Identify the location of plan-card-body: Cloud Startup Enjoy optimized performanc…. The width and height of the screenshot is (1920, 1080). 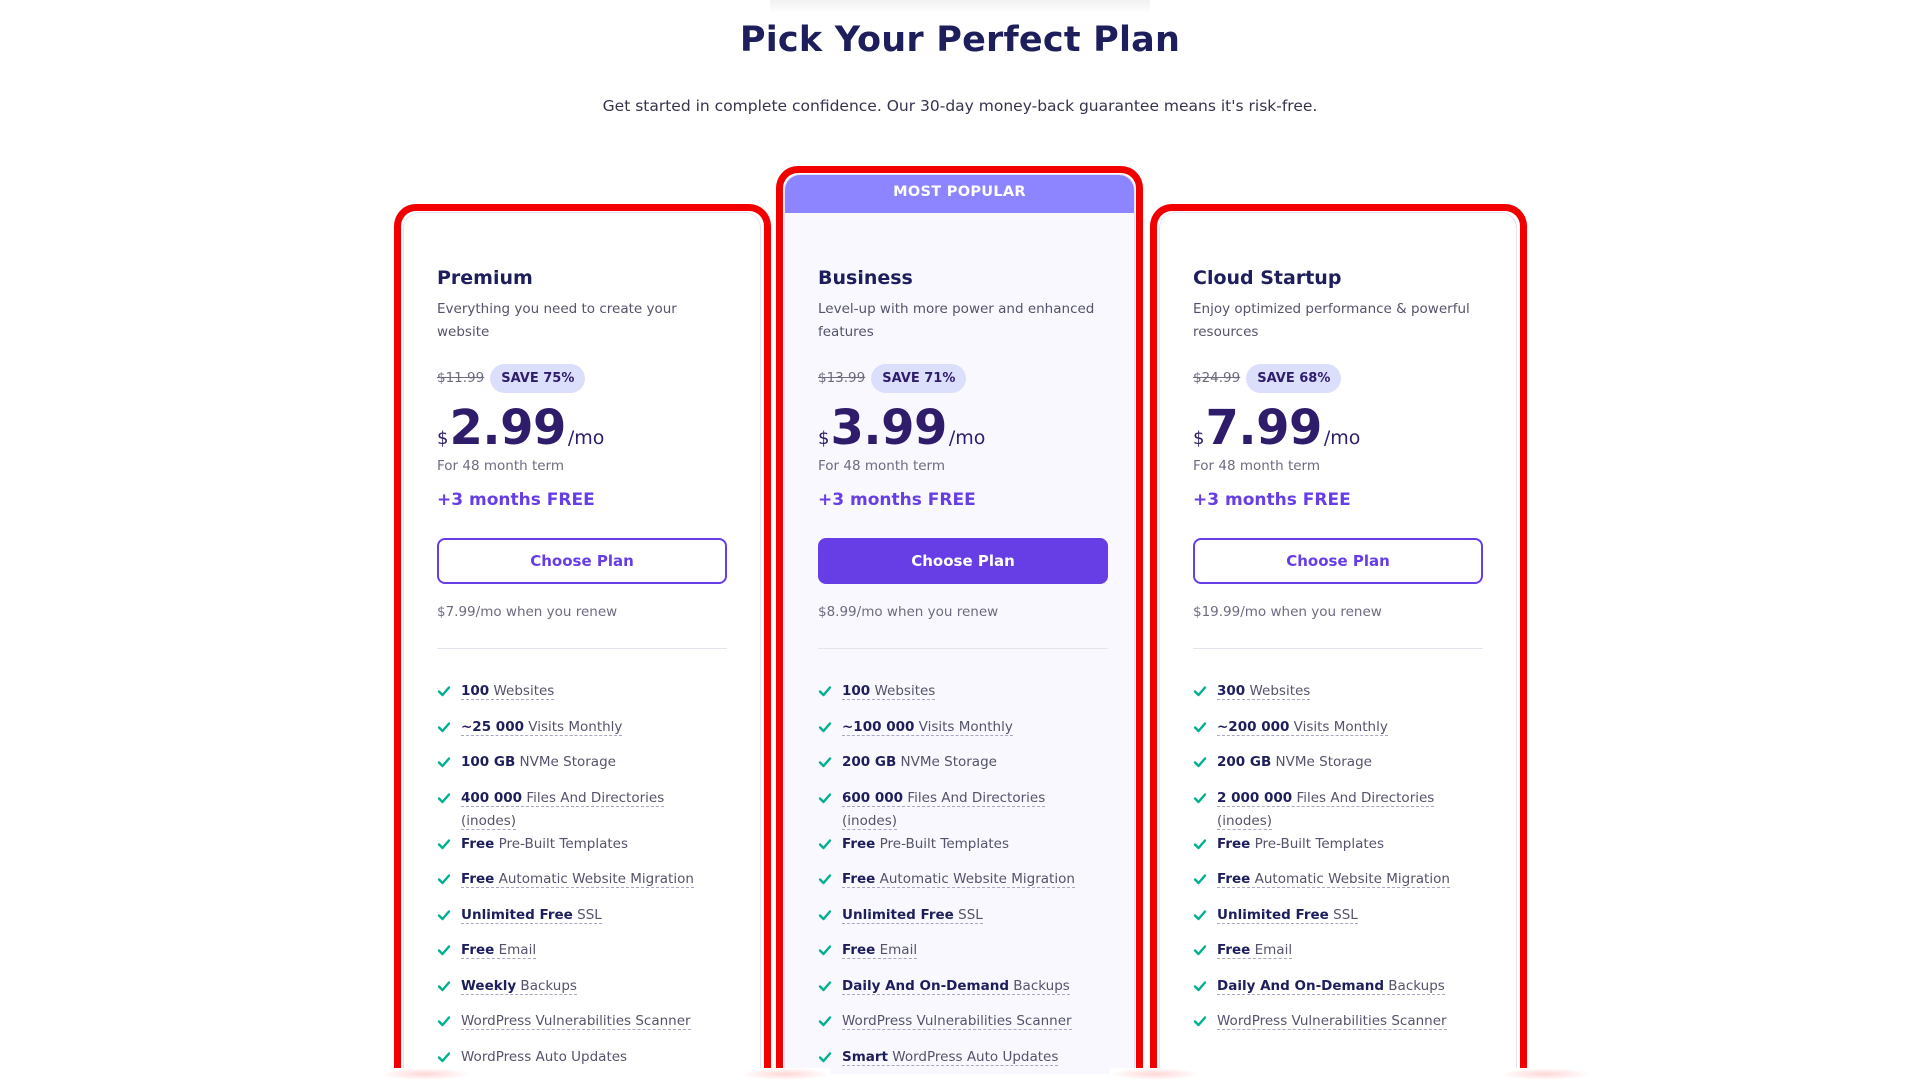
(1339, 654).